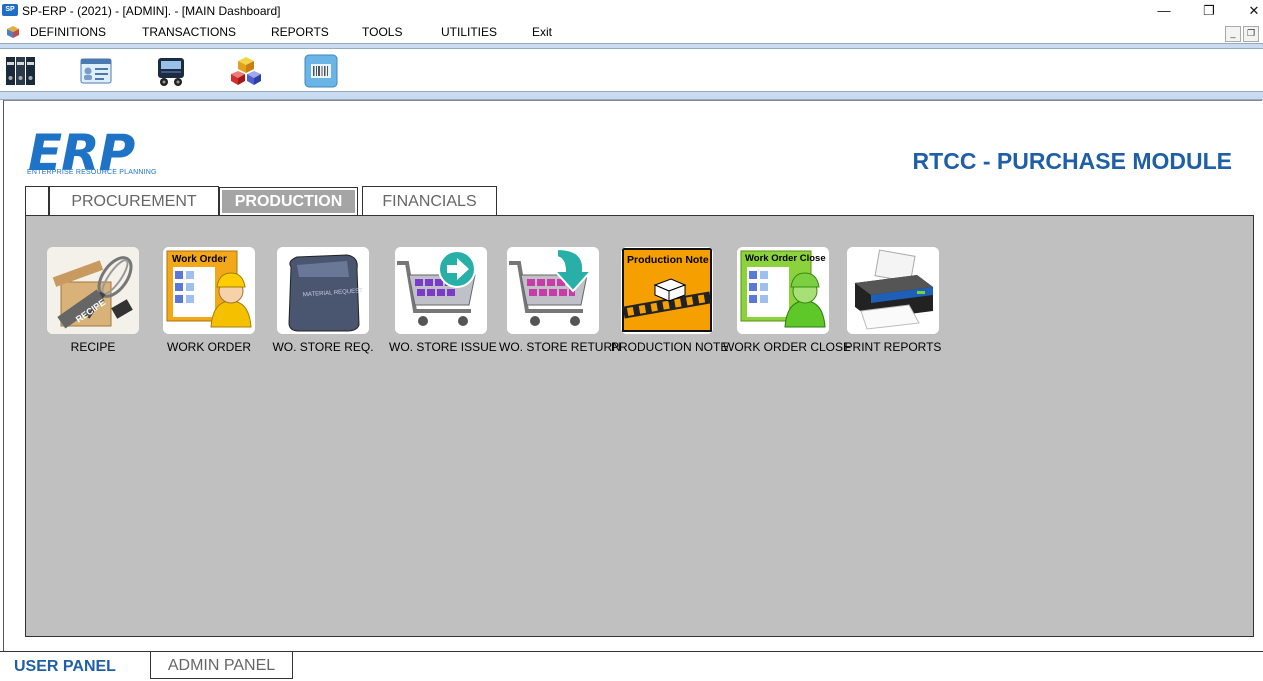 Image resolution: width=1263 pixels, height=681 pixels. I want to click on store-return-tile, so click(553, 290).